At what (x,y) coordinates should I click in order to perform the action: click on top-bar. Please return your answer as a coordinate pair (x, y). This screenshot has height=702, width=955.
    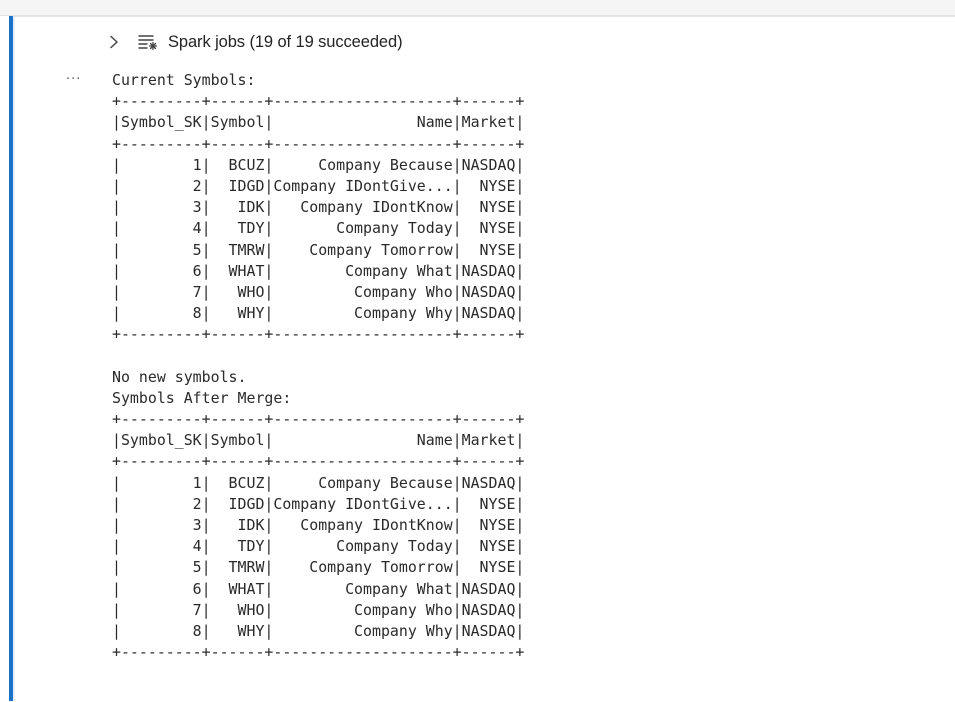
    Looking at the image, I should click on (477, 8).